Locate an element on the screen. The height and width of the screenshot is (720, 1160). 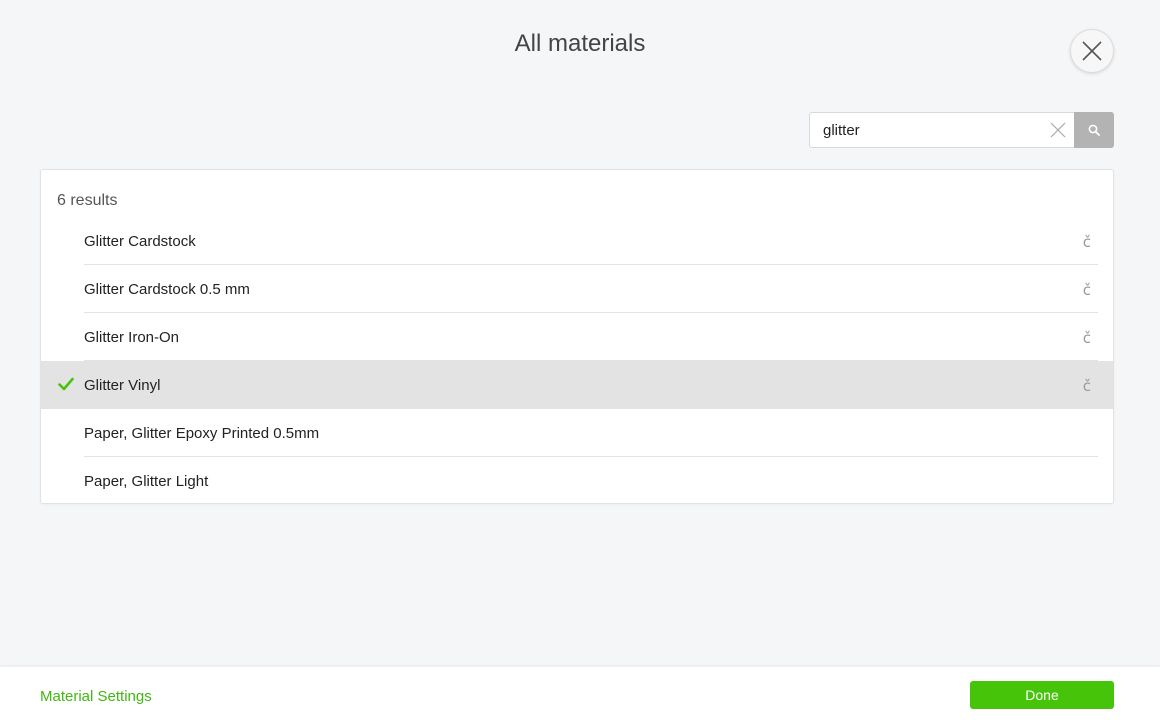
clear-search-icon is located at coordinates (1058, 130).